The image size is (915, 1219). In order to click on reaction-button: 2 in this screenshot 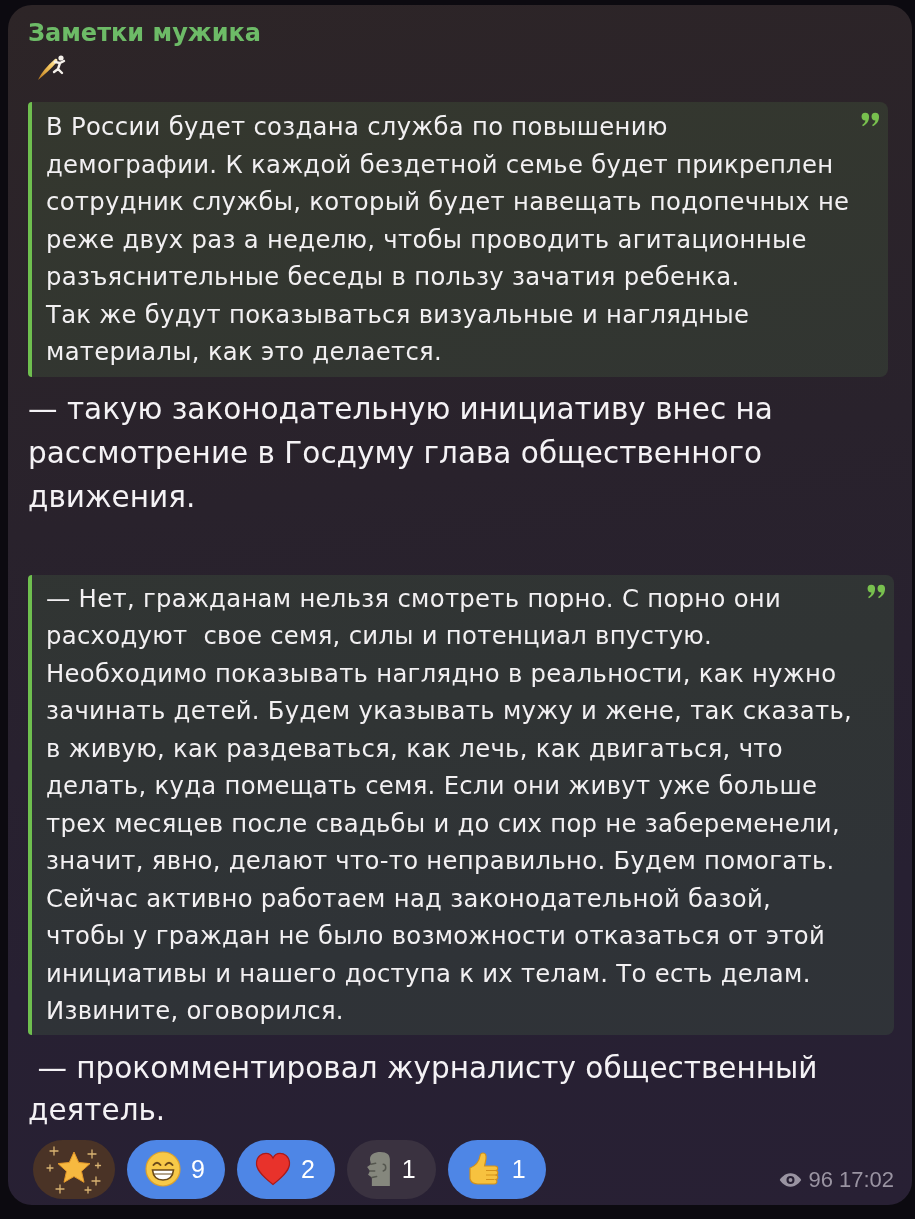, I will do `click(285, 1169)`.